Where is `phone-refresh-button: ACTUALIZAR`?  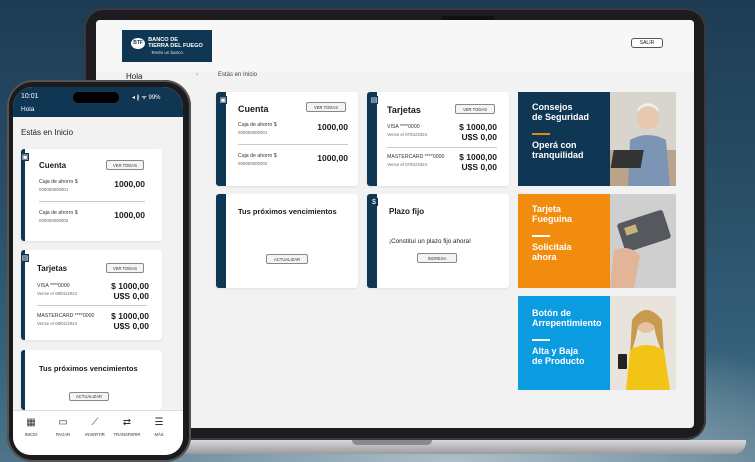
phone-refresh-button: ACTUALIZAR is located at coordinates (89, 396).